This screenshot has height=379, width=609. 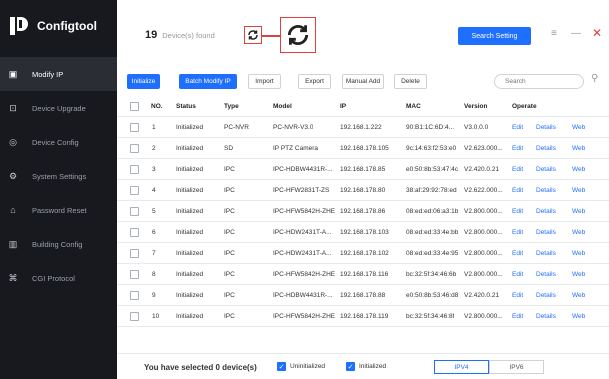 What do you see at coordinates (180, 35) in the screenshot?
I see `device-found-indicator: 19 Device(s) found` at bounding box center [180, 35].